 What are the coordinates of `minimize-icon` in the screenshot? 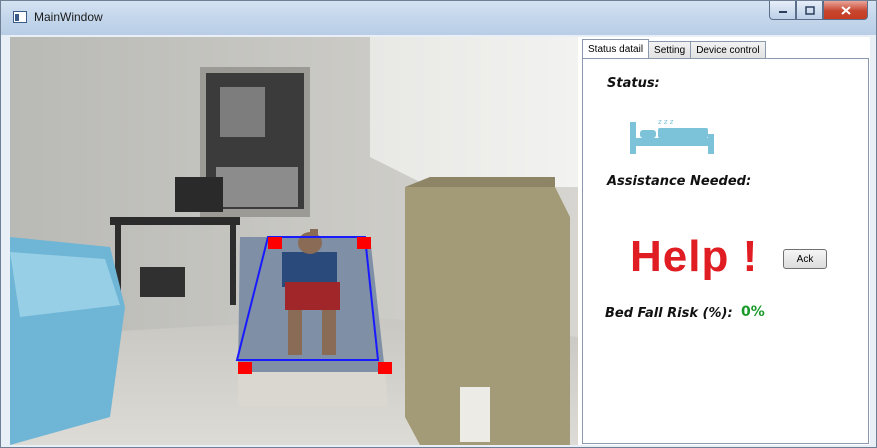 It's located at (782, 12).